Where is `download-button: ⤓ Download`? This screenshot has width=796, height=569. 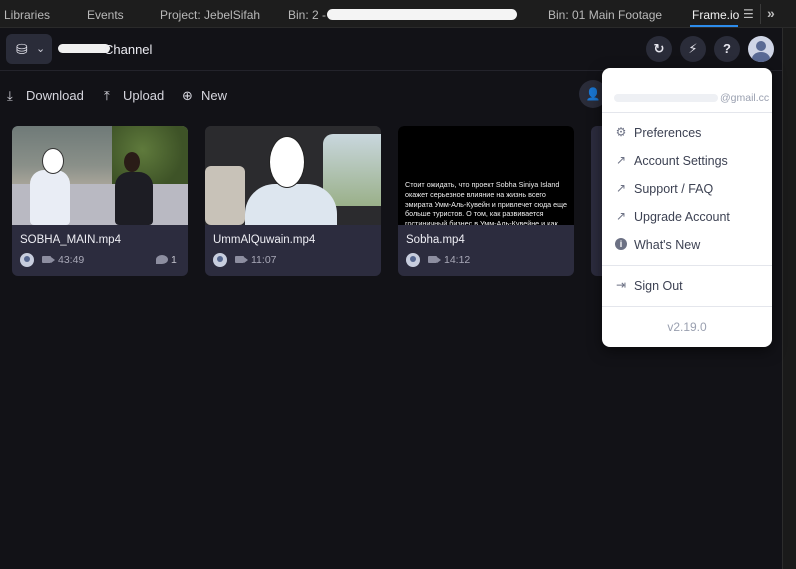 download-button: ⤓ Download is located at coordinates (45, 96).